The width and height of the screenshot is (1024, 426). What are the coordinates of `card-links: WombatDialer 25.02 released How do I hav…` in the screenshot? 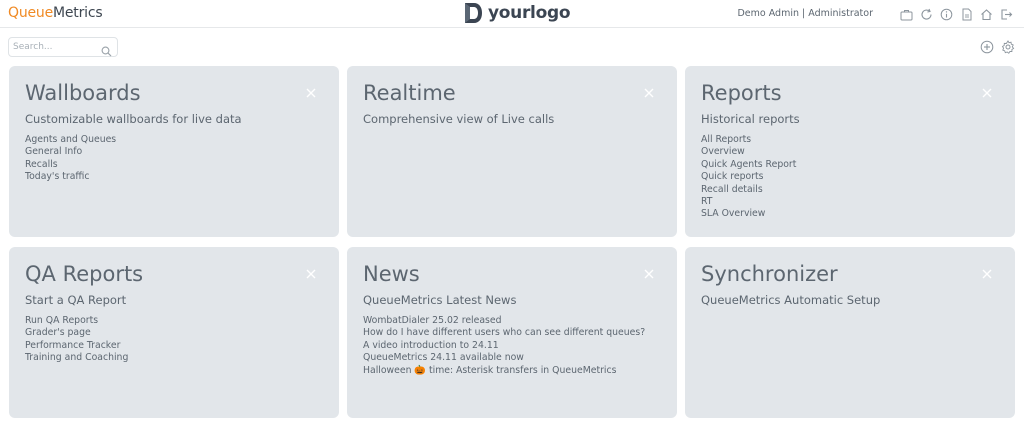 It's located at (512, 346).